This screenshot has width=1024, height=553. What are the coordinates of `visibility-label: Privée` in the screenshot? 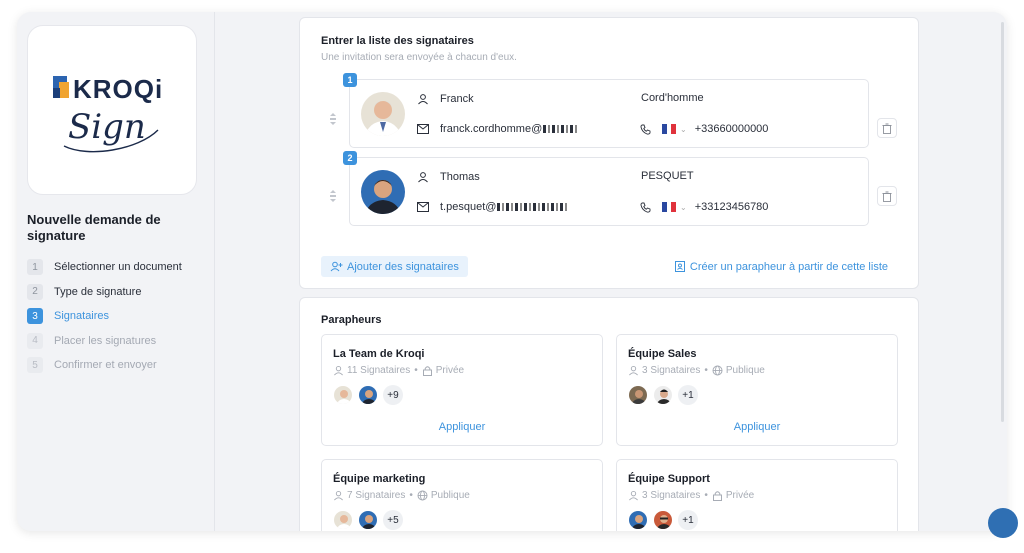 It's located at (740, 495).